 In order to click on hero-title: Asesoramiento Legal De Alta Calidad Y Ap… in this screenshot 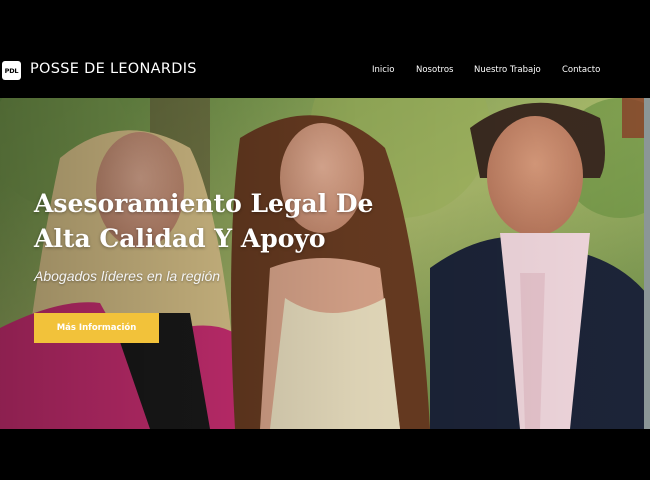, I will do `click(224, 221)`.